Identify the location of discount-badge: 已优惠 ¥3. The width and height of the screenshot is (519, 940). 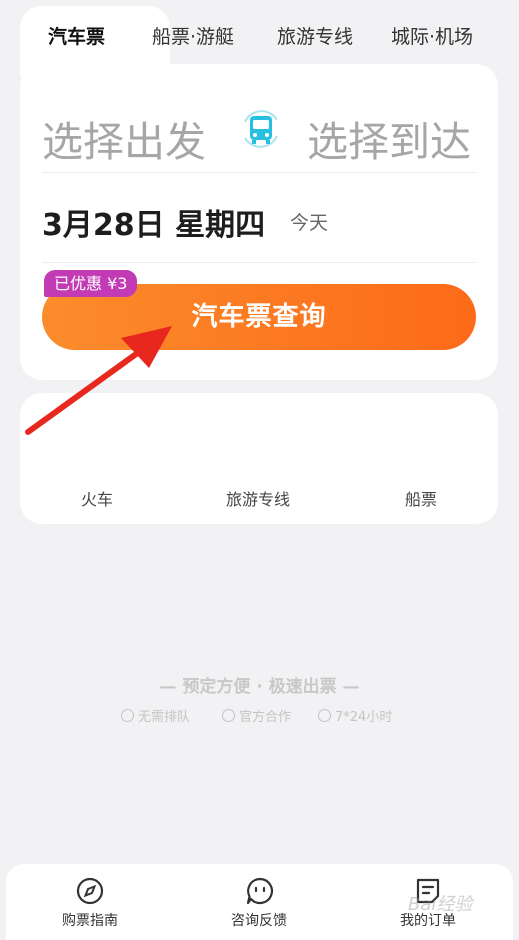
(91, 283).